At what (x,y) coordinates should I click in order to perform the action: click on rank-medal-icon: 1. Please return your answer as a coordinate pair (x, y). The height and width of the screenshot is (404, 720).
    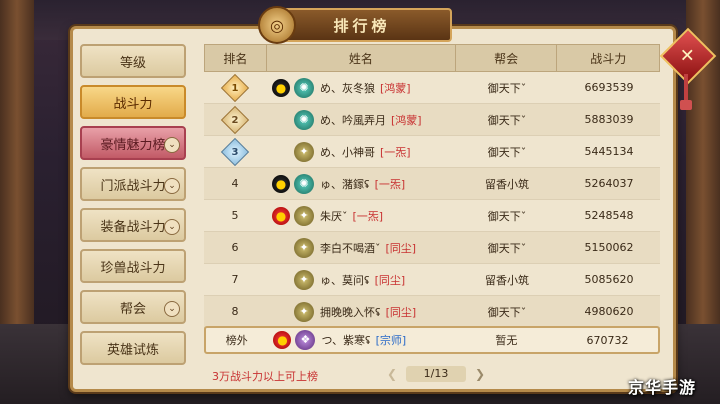
    Looking at the image, I should click on (235, 87).